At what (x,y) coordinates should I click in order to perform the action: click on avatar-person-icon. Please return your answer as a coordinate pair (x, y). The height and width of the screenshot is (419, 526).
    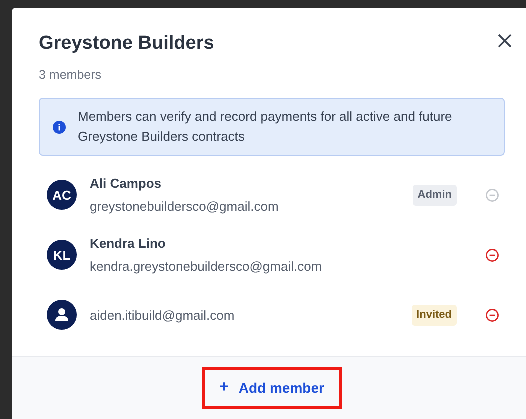
    Looking at the image, I should click on (62, 315).